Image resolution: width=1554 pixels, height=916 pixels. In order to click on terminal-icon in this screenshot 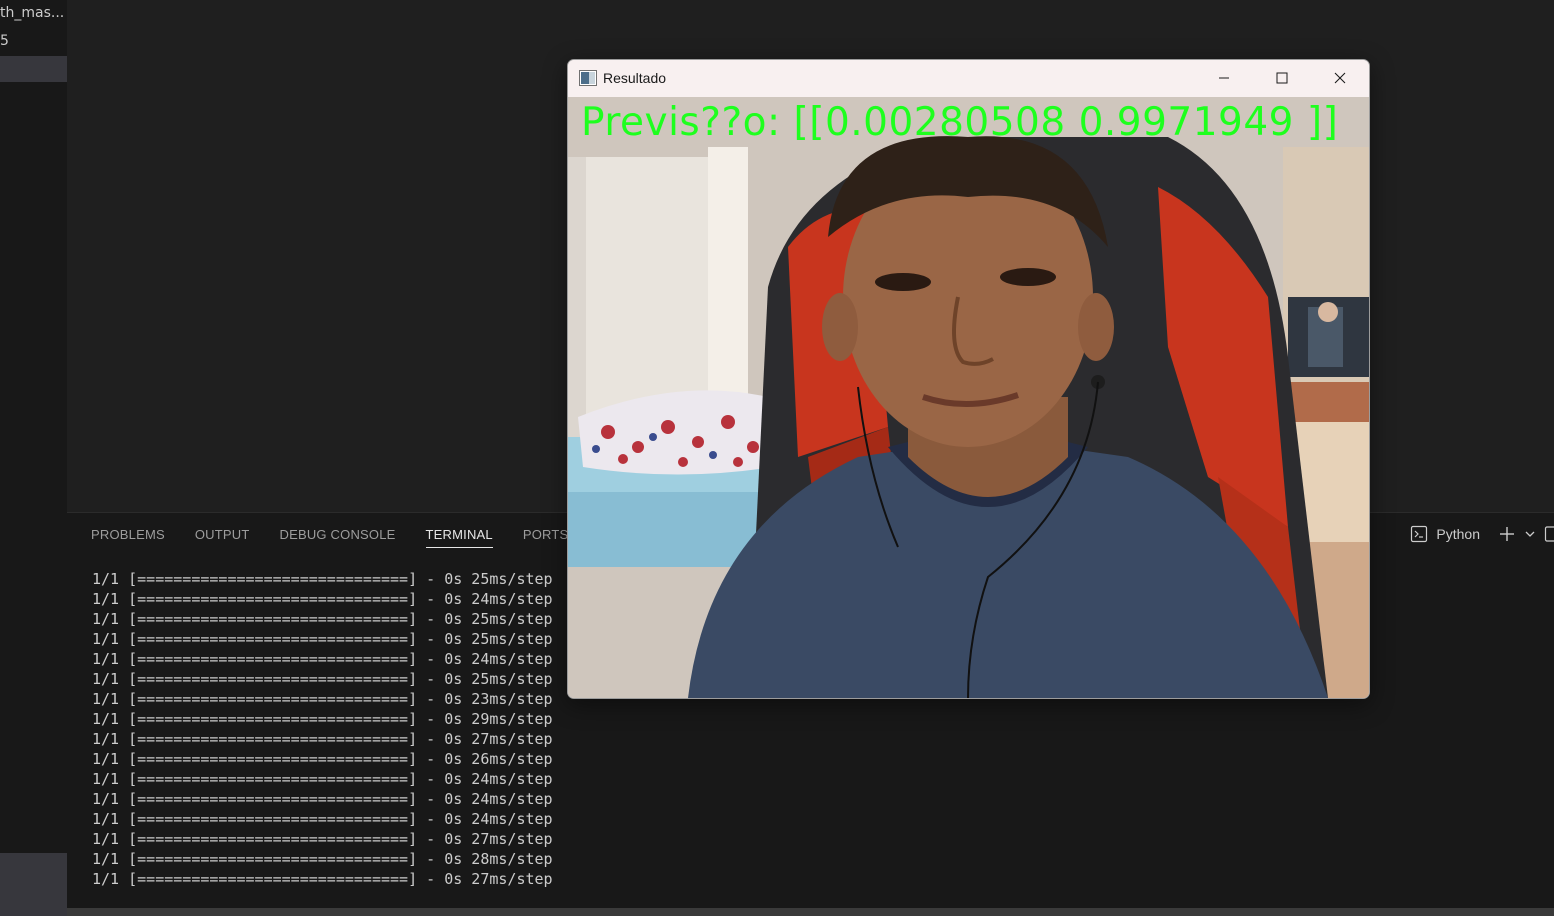, I will do `click(1419, 534)`.